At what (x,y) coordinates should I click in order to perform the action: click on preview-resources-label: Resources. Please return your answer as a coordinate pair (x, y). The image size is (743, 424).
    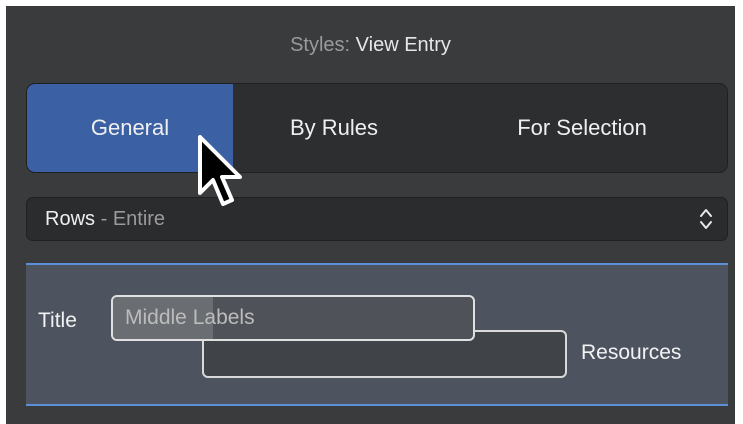
    Looking at the image, I should click on (631, 352).